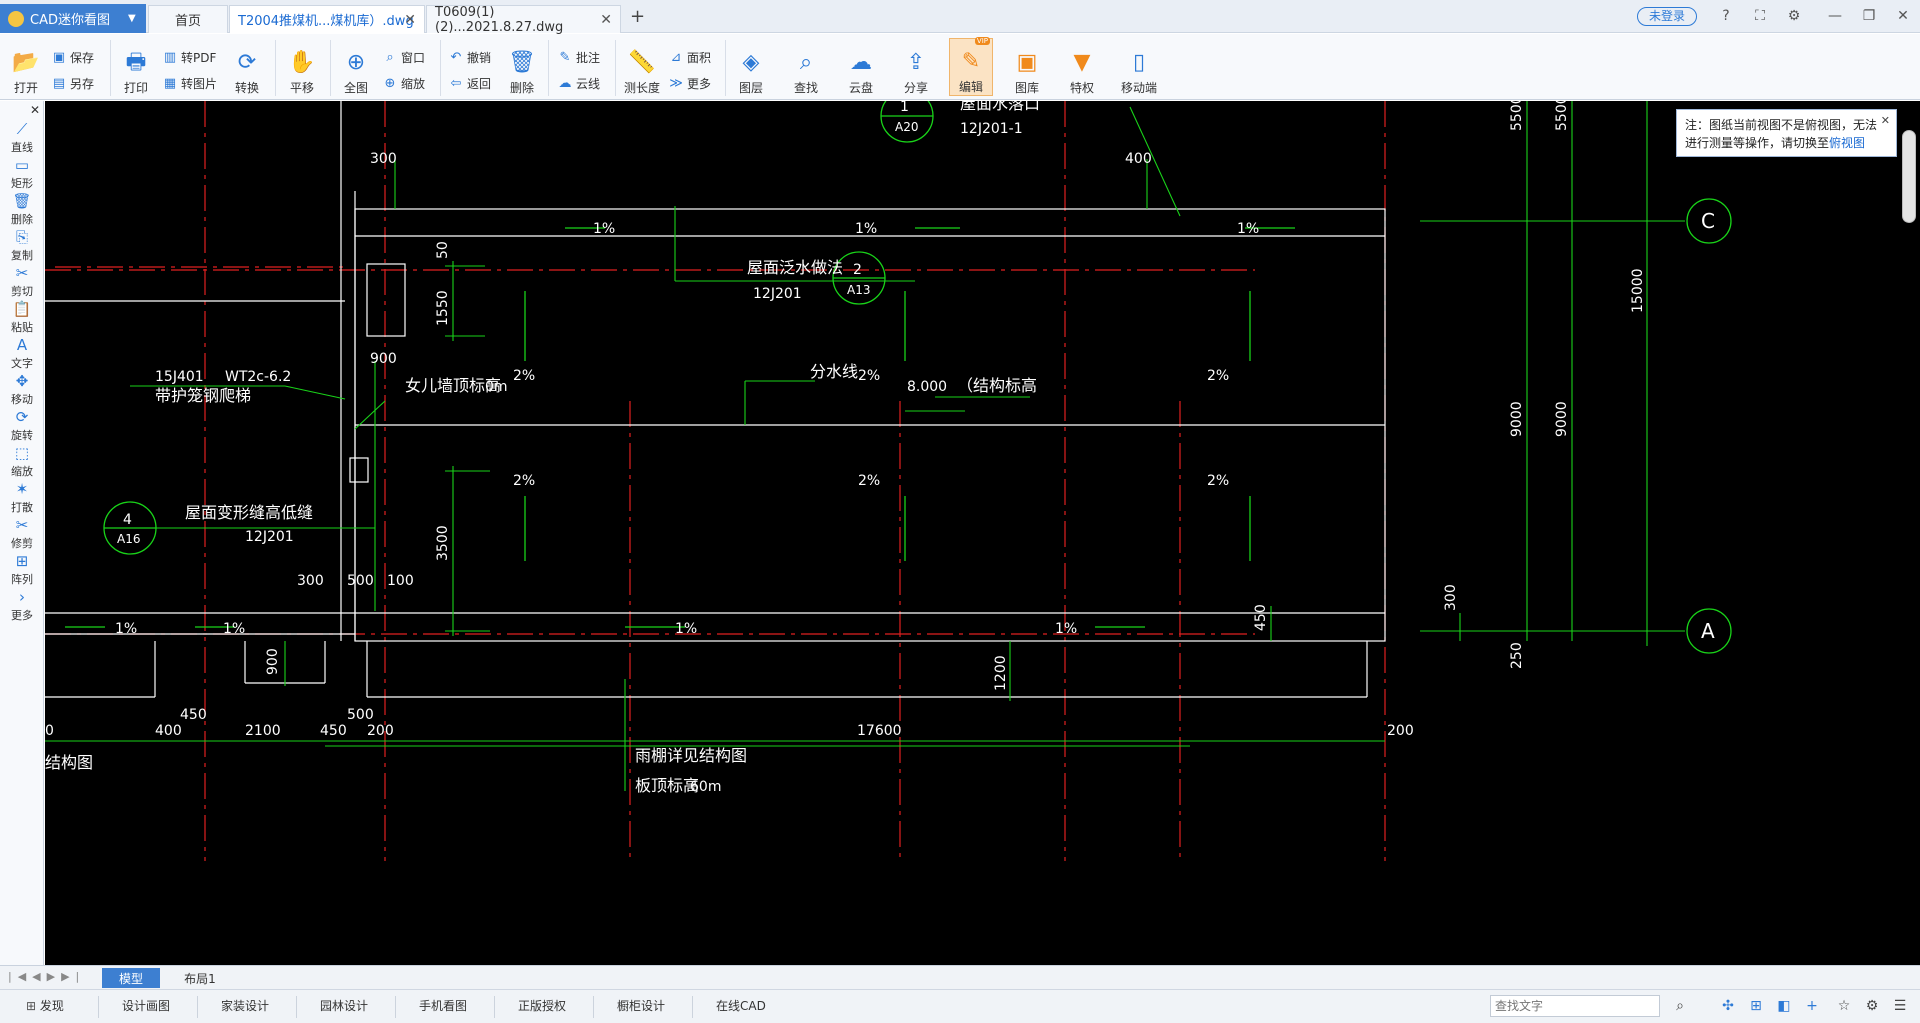 The image size is (1920, 1023). I want to click on annotate-button: ✎ 批注, so click(579, 57).